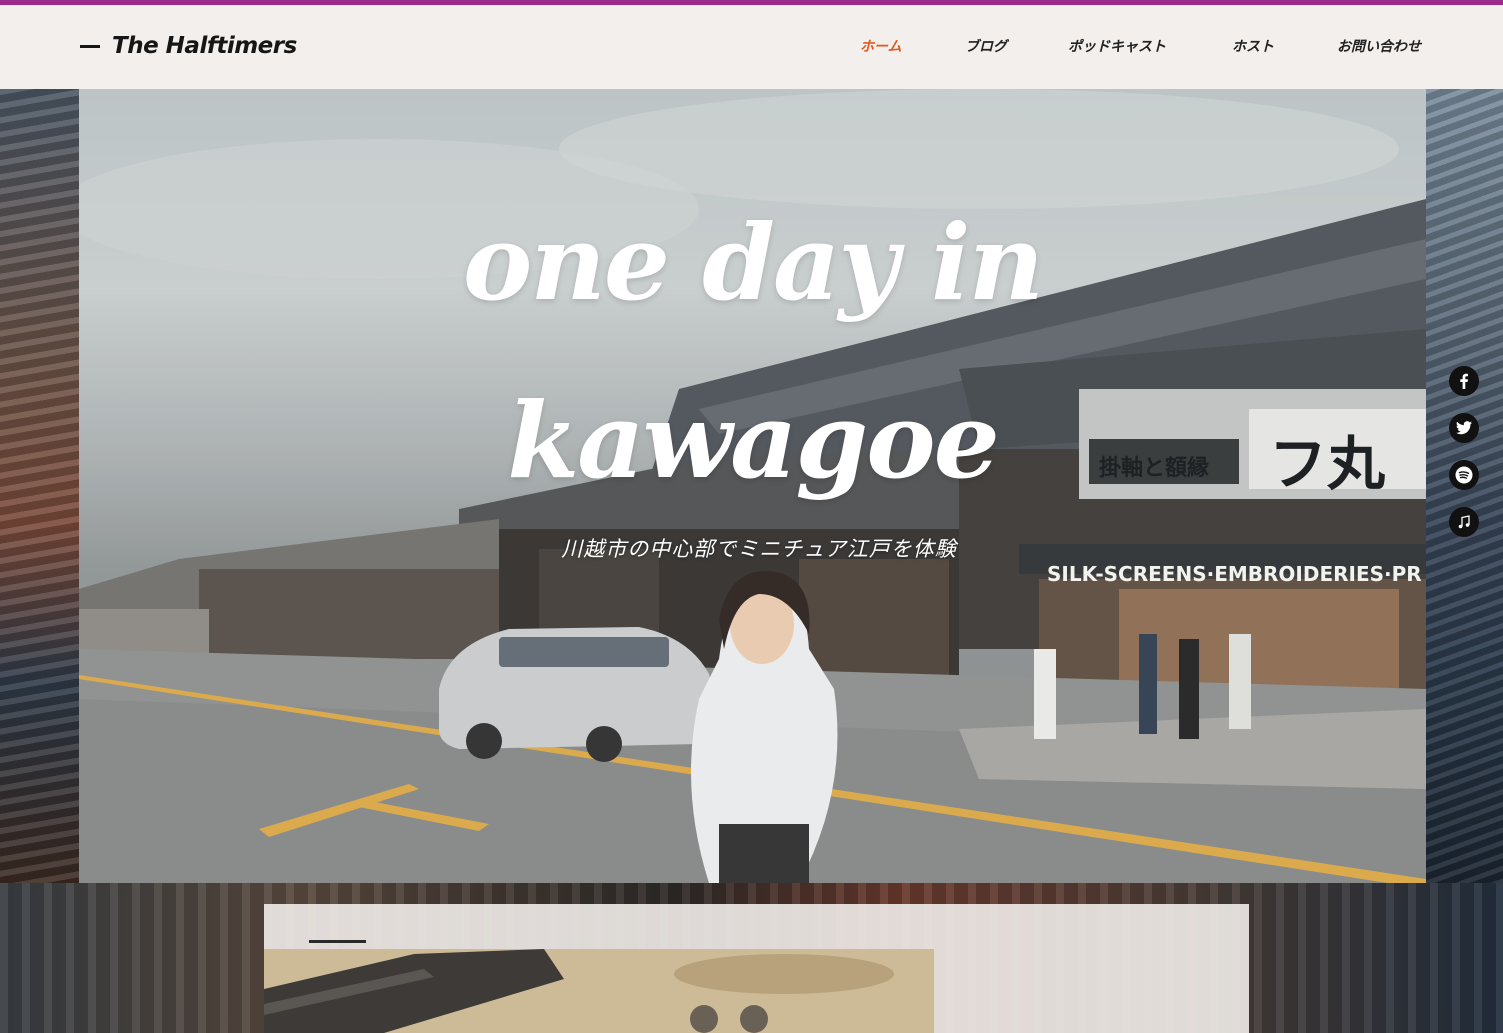  I want to click on featured-post-image, so click(599, 991).